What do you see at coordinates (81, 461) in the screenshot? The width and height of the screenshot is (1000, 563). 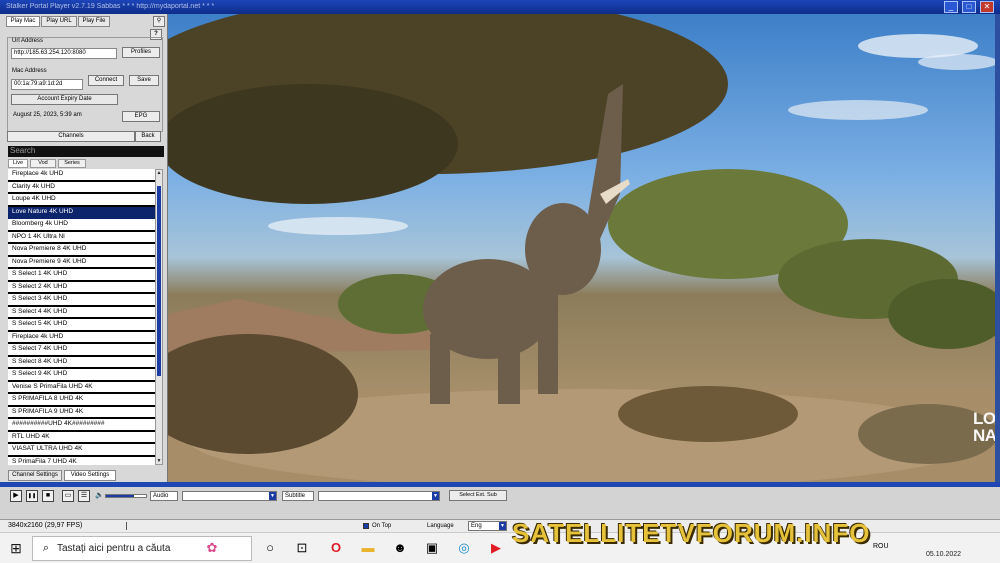 I see `channel-list-item: S PrimaFila 7 UHD 4K` at bounding box center [81, 461].